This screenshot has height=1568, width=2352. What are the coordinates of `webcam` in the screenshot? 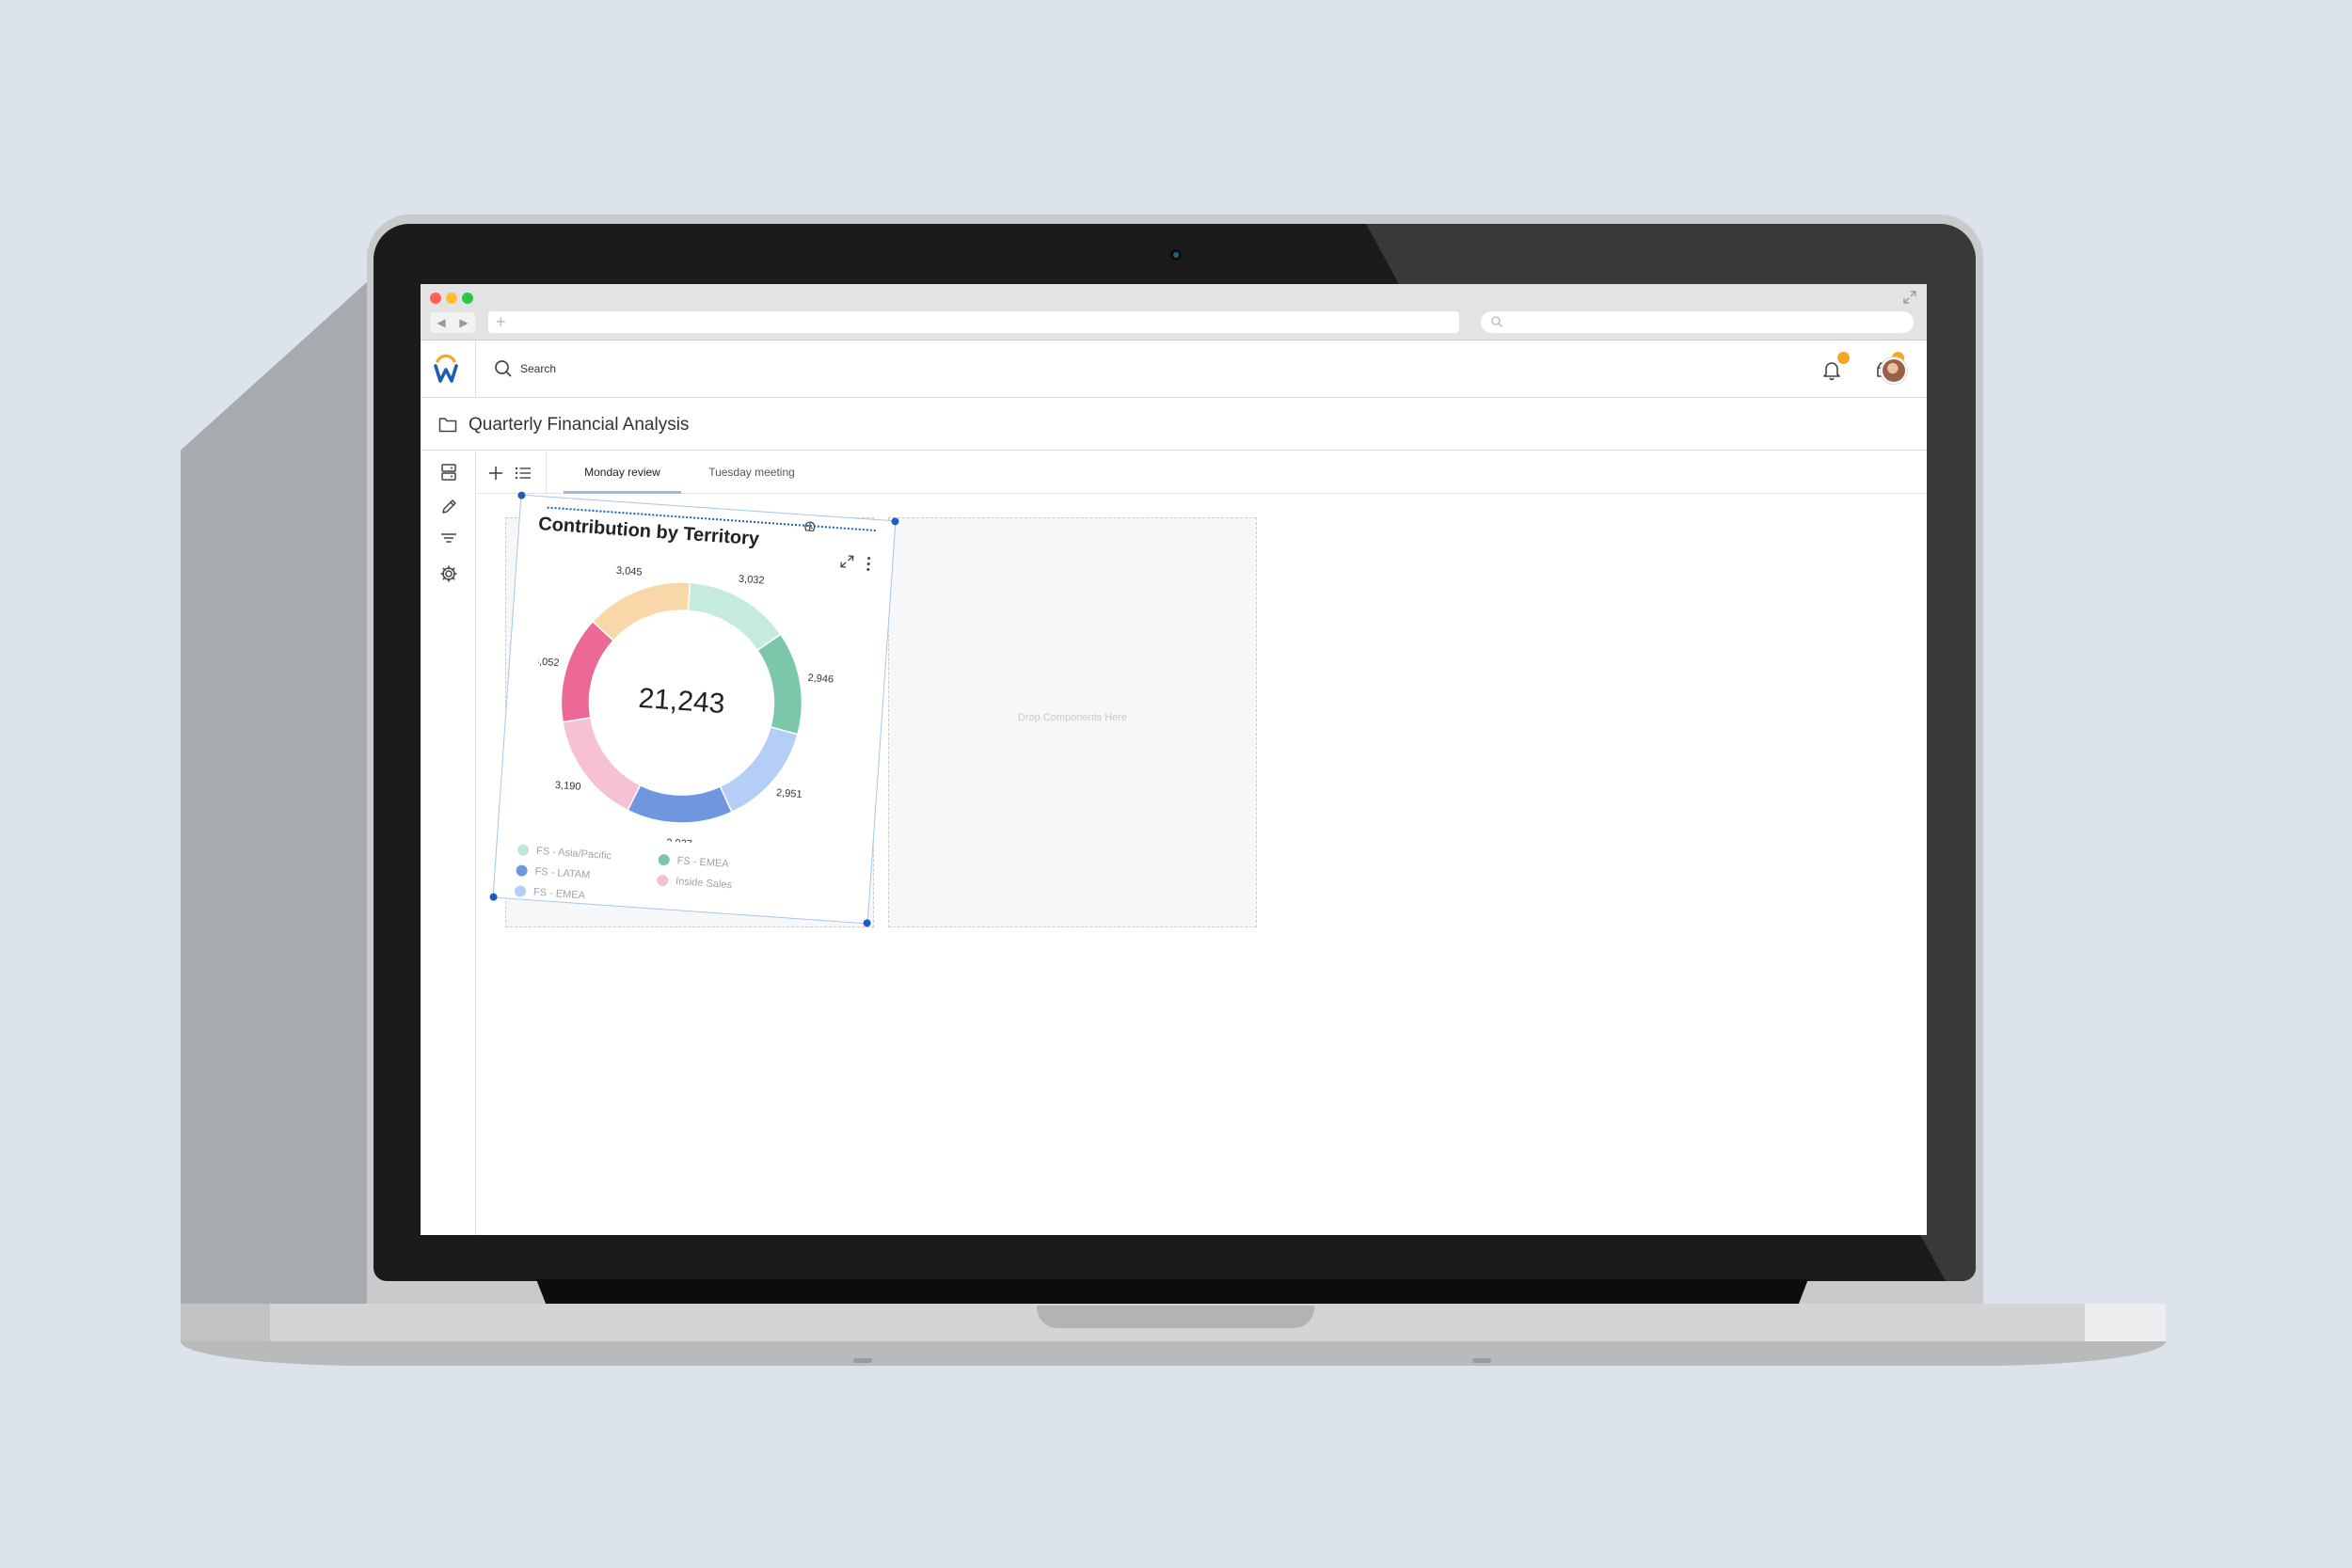 It's located at (1176, 255).